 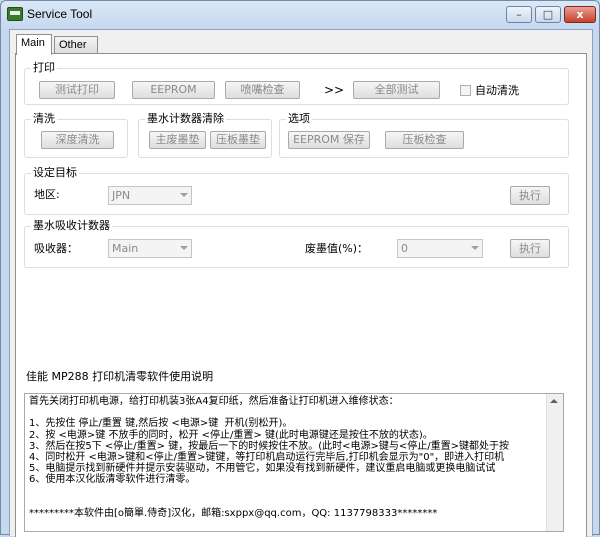 What do you see at coordinates (184, 248) in the screenshot?
I see `absorber-dropdown-arrow-icon` at bounding box center [184, 248].